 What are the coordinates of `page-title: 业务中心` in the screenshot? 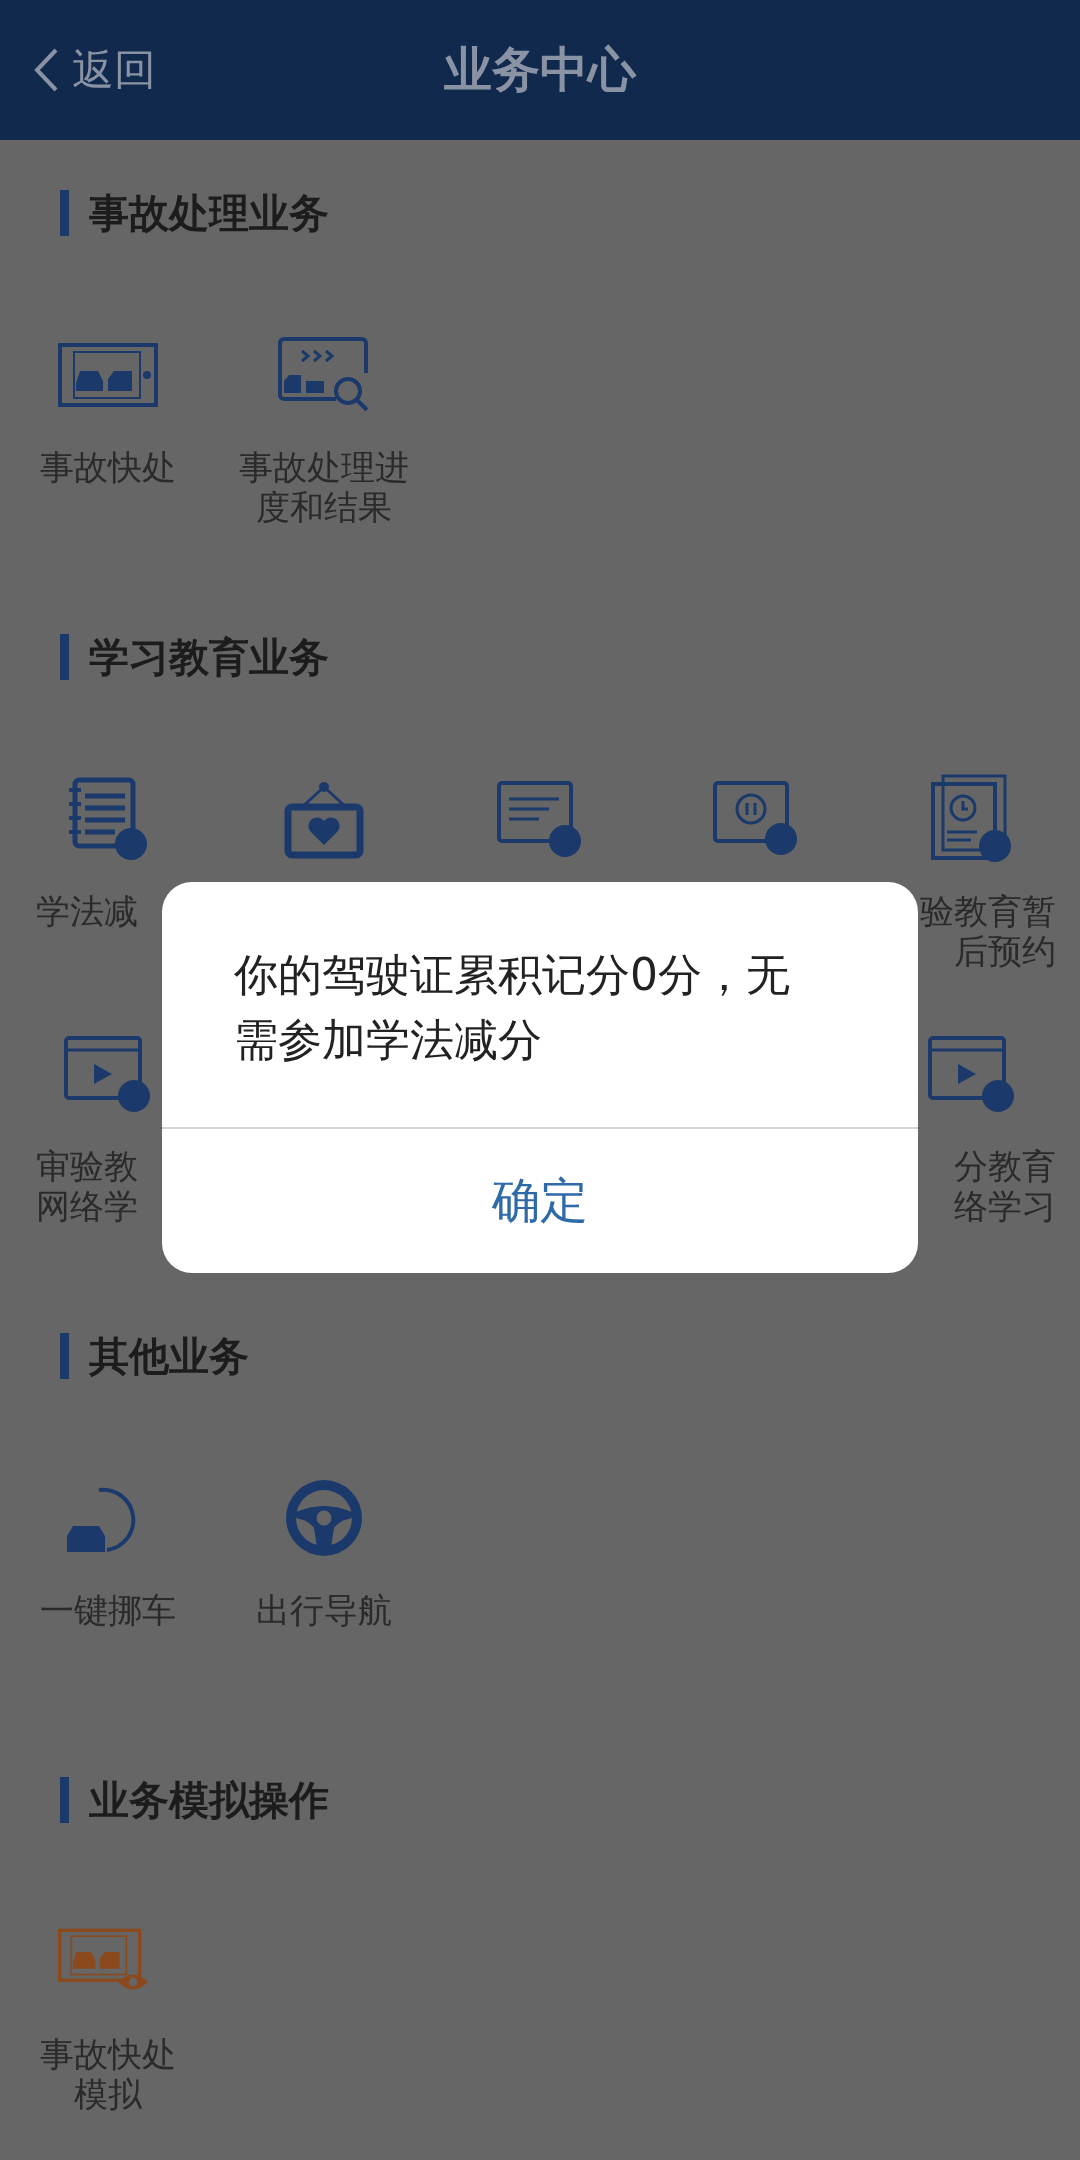 It's located at (540, 69).